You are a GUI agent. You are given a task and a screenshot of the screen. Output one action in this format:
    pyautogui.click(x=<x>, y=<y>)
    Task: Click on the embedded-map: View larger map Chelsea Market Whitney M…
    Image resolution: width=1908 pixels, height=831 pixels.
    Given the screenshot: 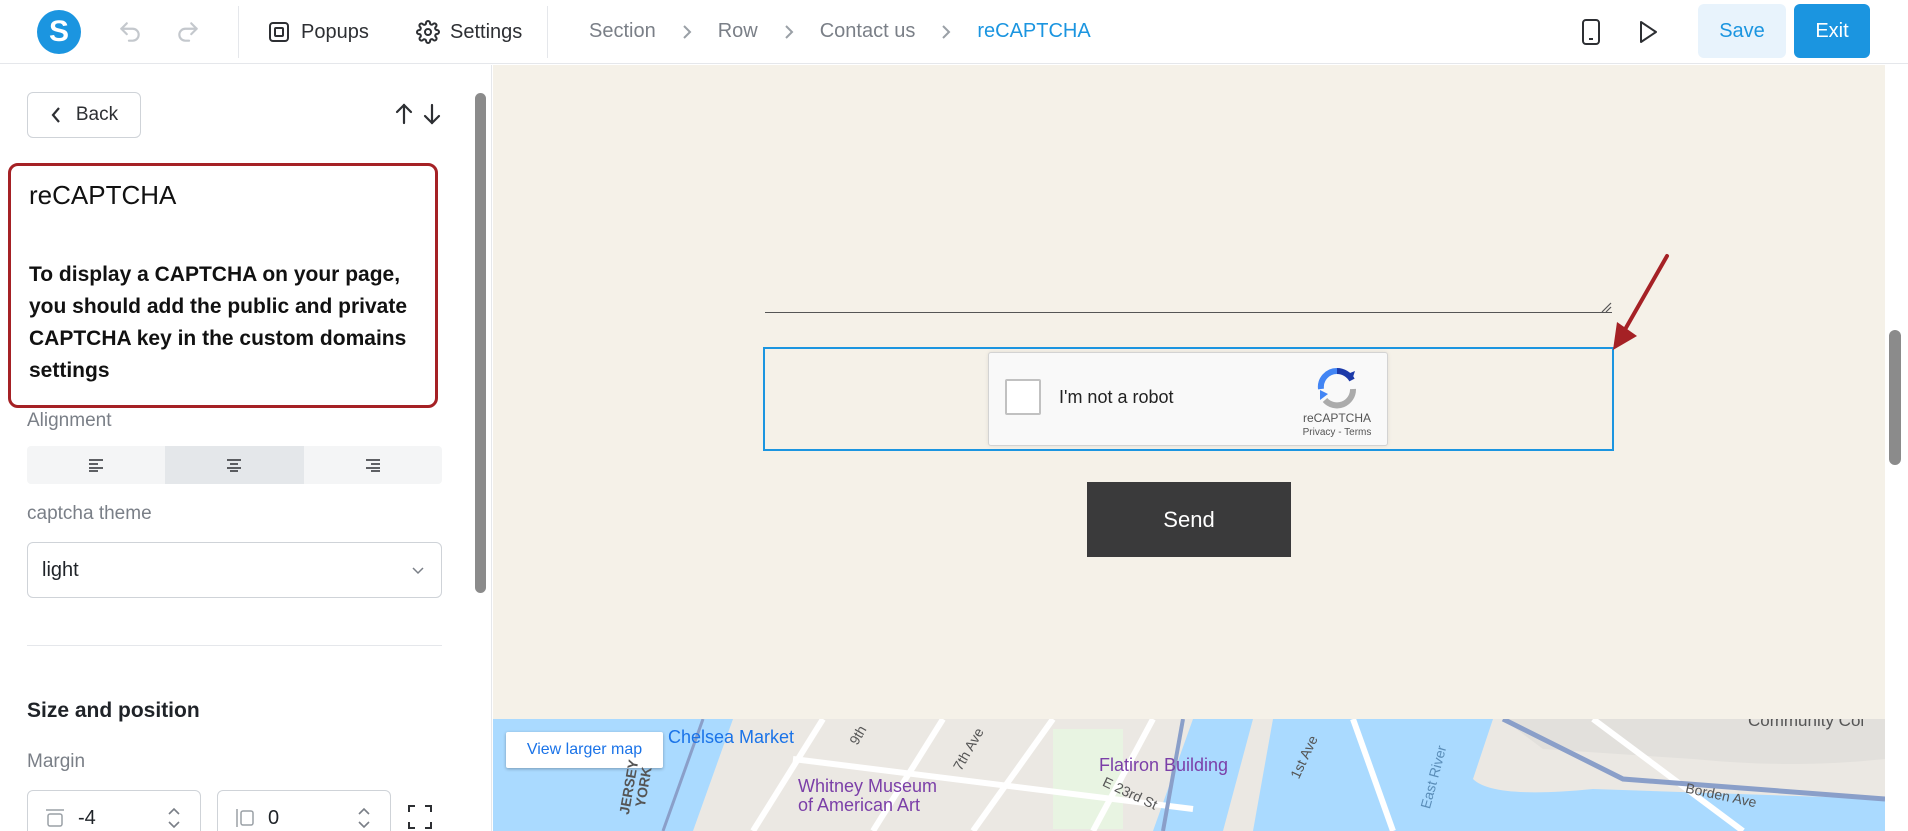 What is the action you would take?
    pyautogui.click(x=1189, y=775)
    